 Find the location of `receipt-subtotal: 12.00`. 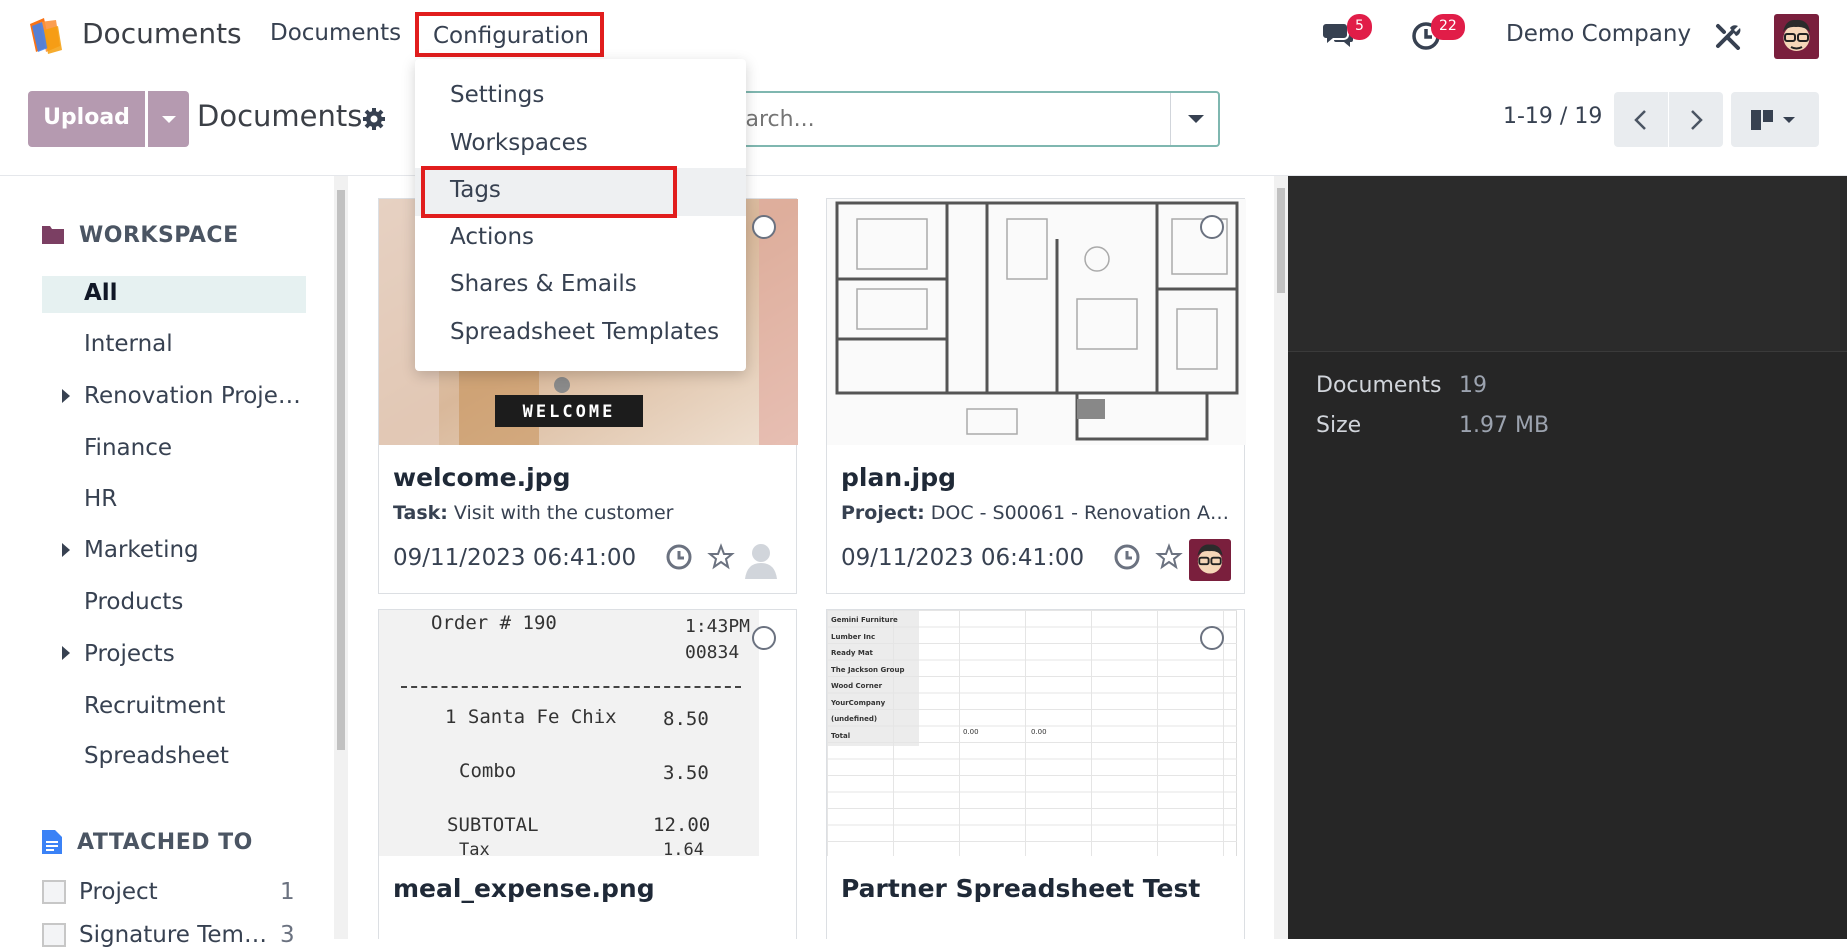

receipt-subtotal: 12.00 is located at coordinates (682, 825).